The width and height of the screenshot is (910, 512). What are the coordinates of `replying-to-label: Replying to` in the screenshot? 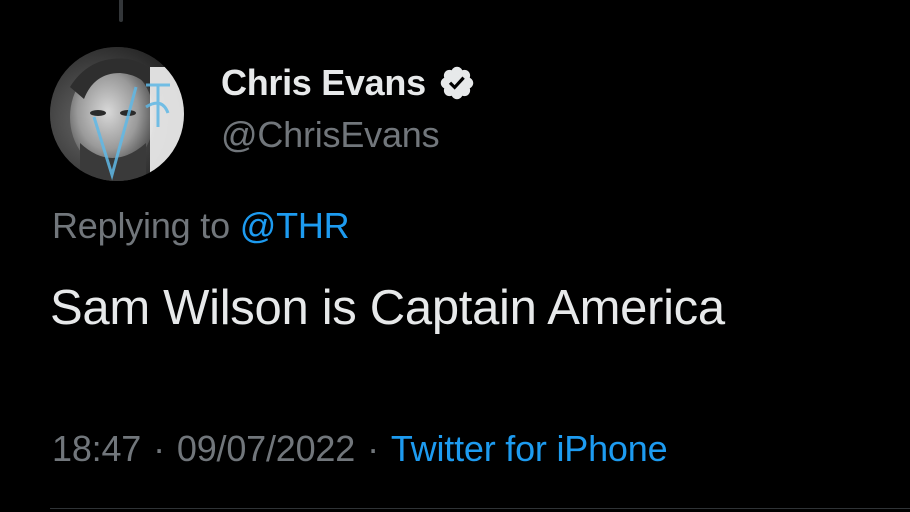 It's located at (141, 225).